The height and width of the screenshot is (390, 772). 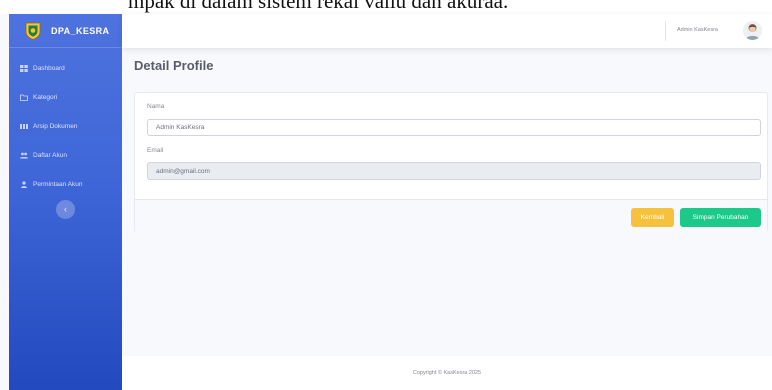 I want to click on nama-field, so click(x=454, y=127).